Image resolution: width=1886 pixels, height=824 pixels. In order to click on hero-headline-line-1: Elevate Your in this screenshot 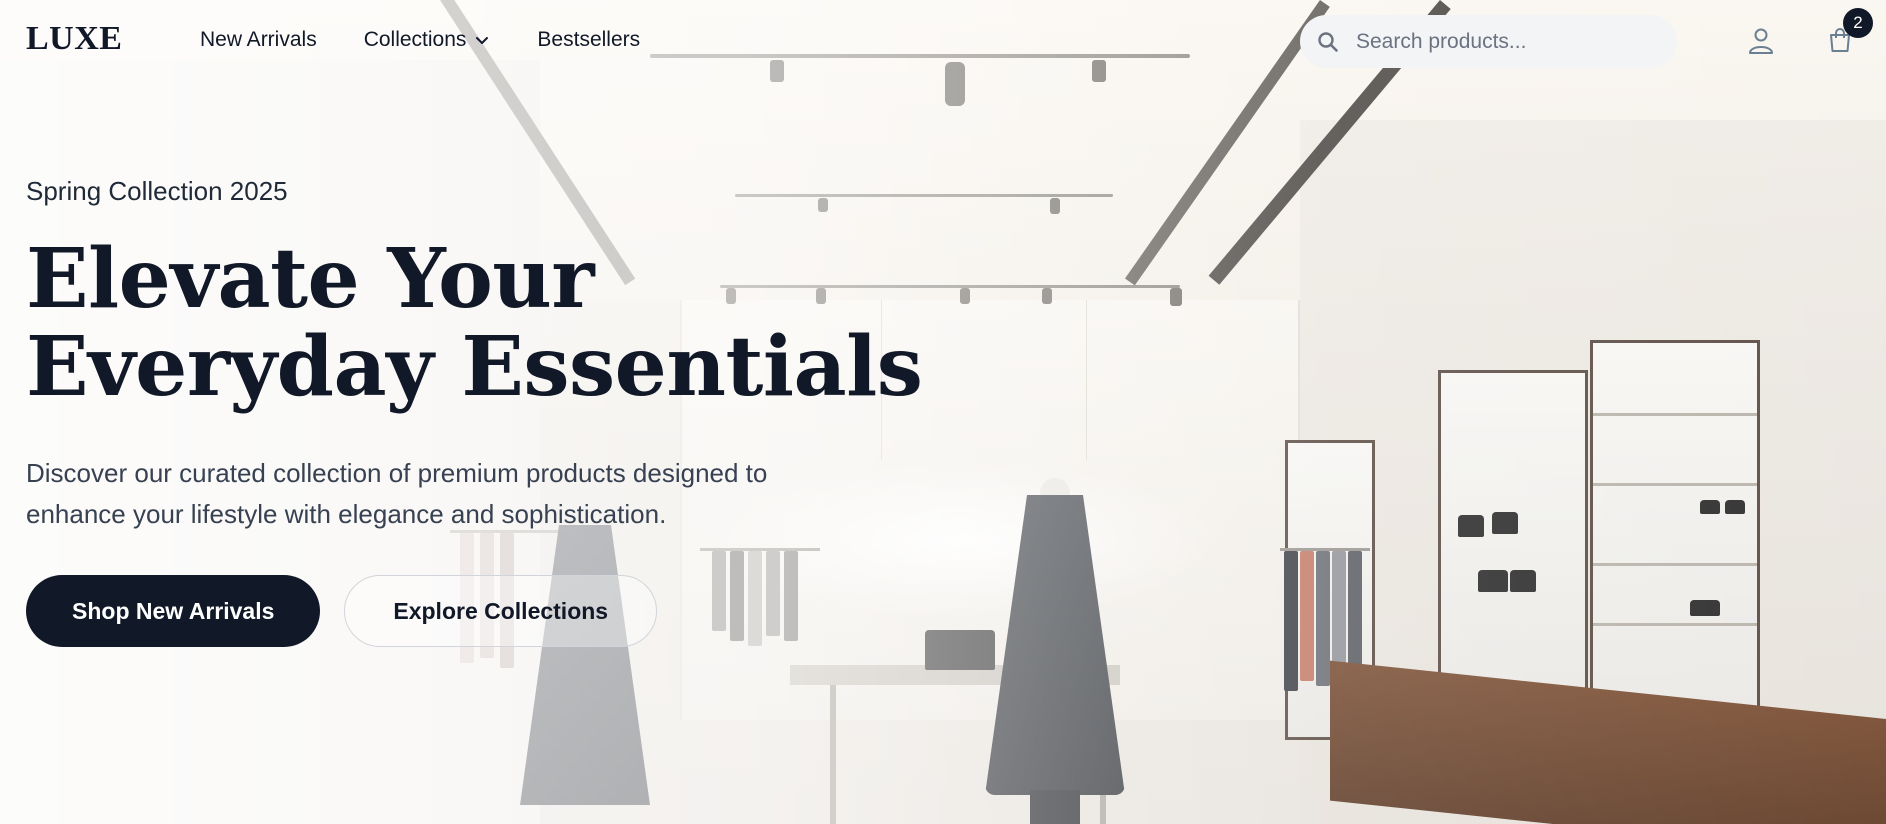, I will do `click(310, 279)`.